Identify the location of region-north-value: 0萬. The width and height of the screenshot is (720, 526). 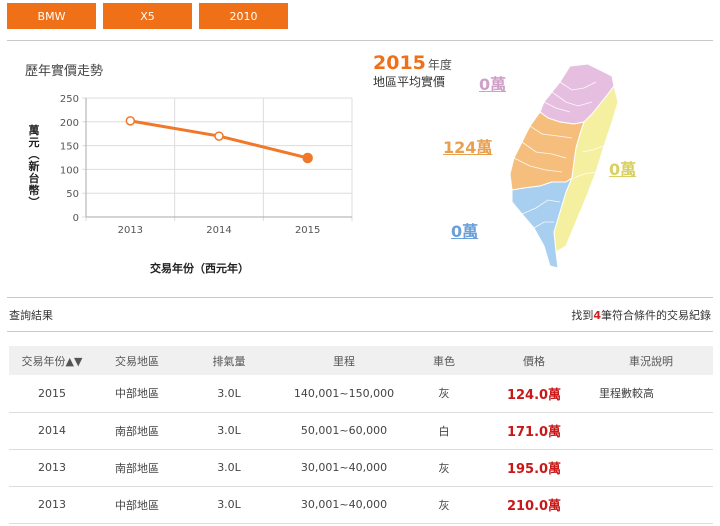
(492, 83).